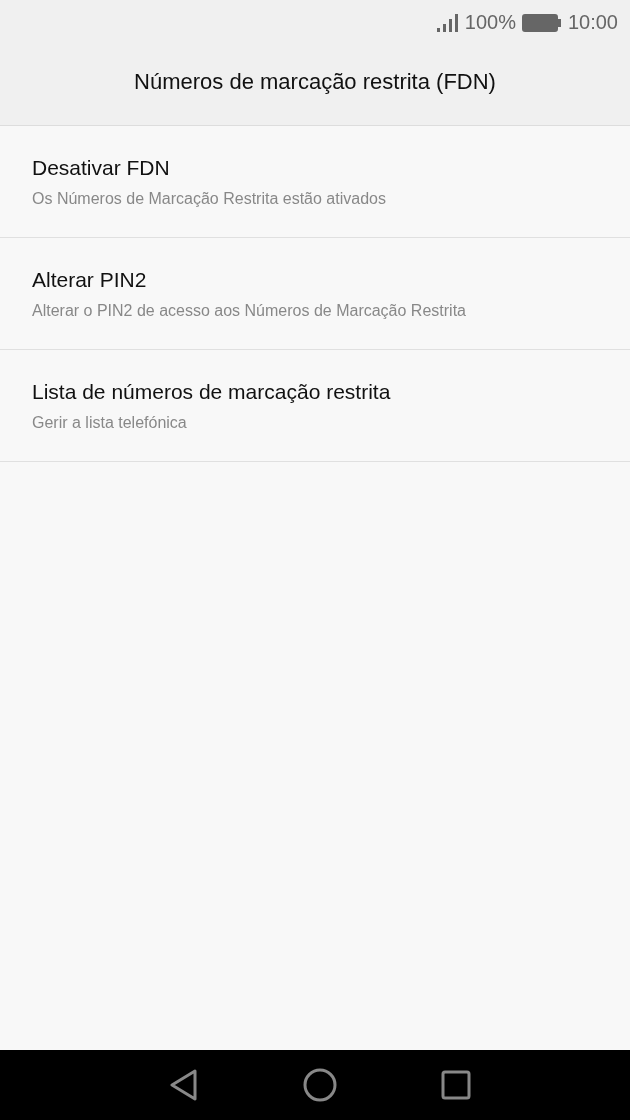 The image size is (630, 1120). Describe the element at coordinates (315, 182) in the screenshot. I see `settings-item: Desativar FDN Os Números de Marcação Restrita estão ativados` at that location.